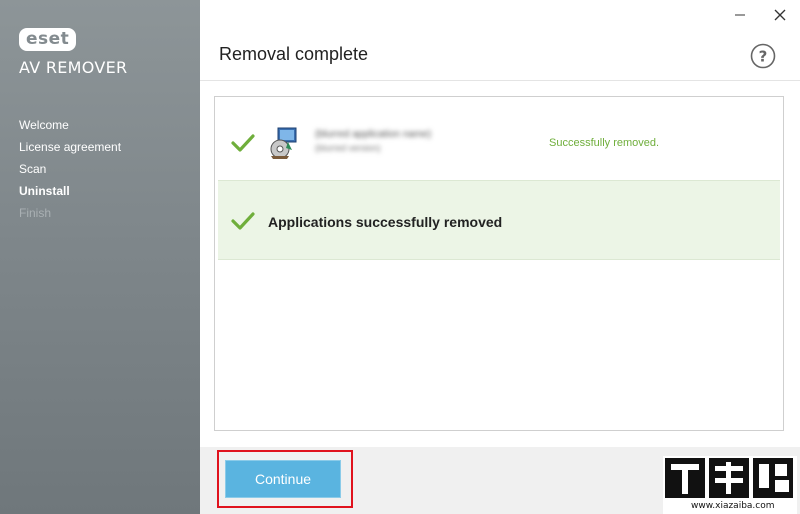 The image size is (800, 514). Describe the element at coordinates (373, 134) in the screenshot. I see `app-name: (blurred application name)` at that location.